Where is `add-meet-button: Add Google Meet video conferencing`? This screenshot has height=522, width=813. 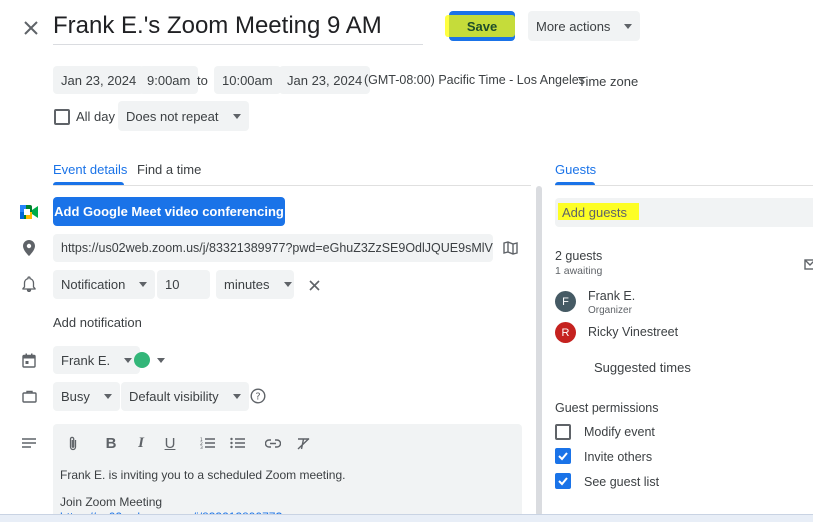
add-meet-button: Add Google Meet video conferencing is located at coordinates (169, 211).